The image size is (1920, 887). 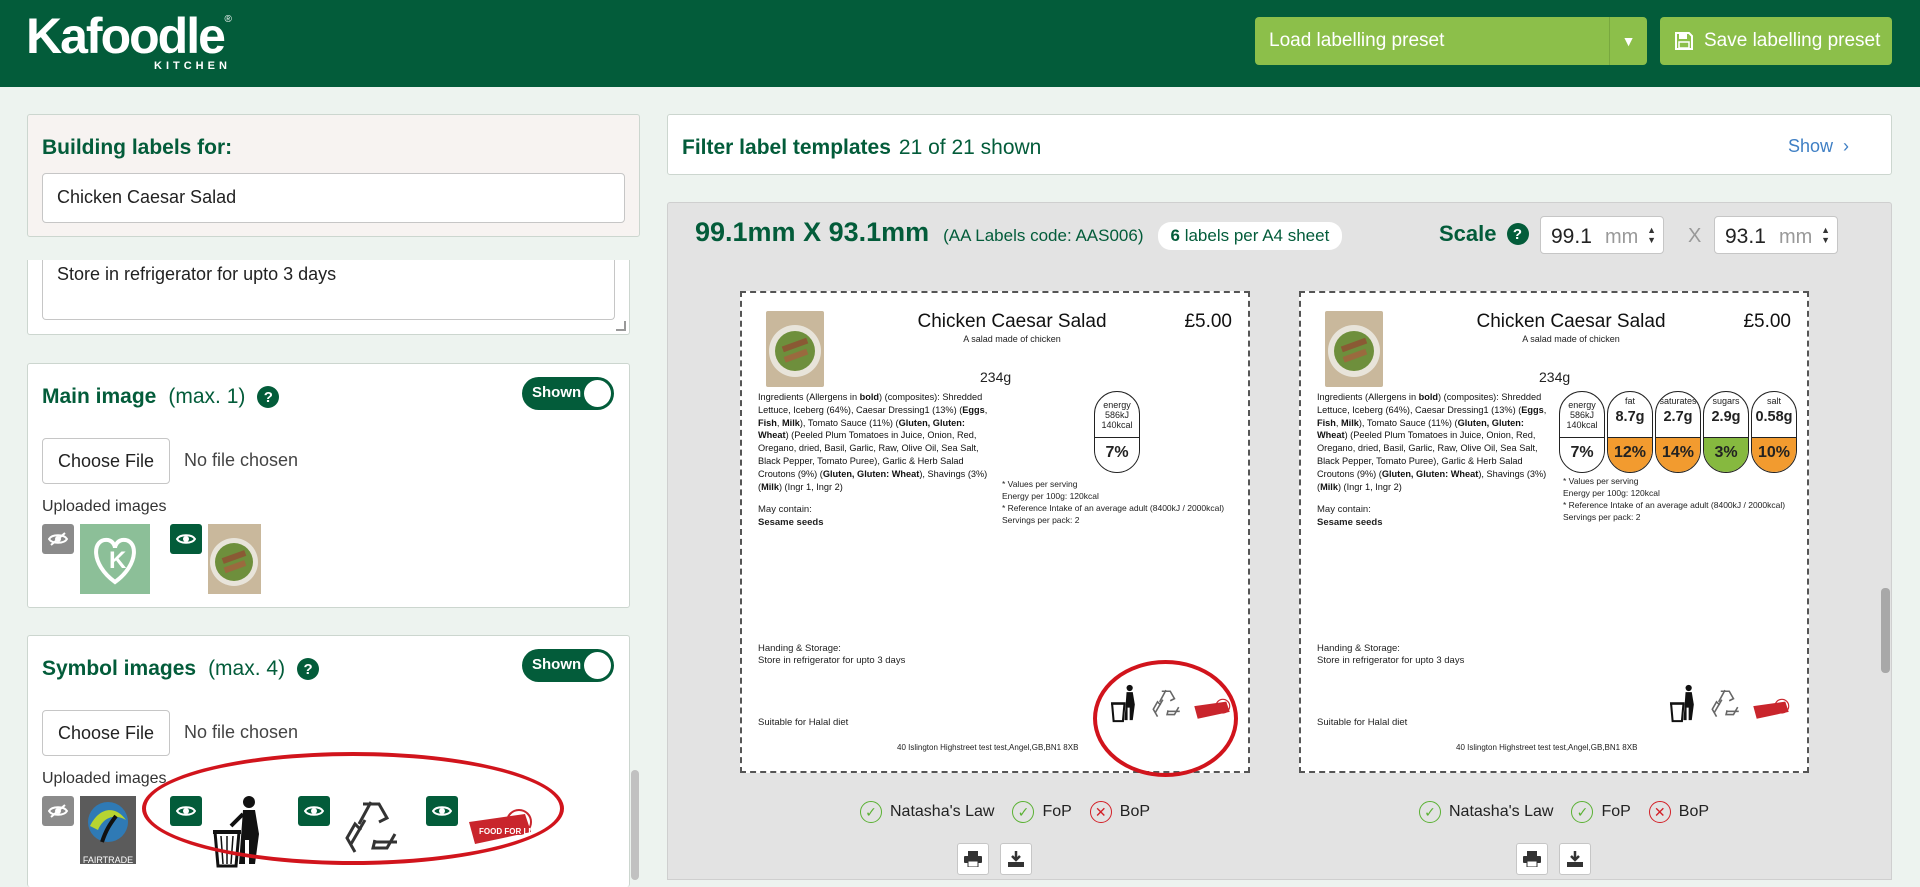 What do you see at coordinates (228, 19) in the screenshot?
I see `logo-registered-mark: ®` at bounding box center [228, 19].